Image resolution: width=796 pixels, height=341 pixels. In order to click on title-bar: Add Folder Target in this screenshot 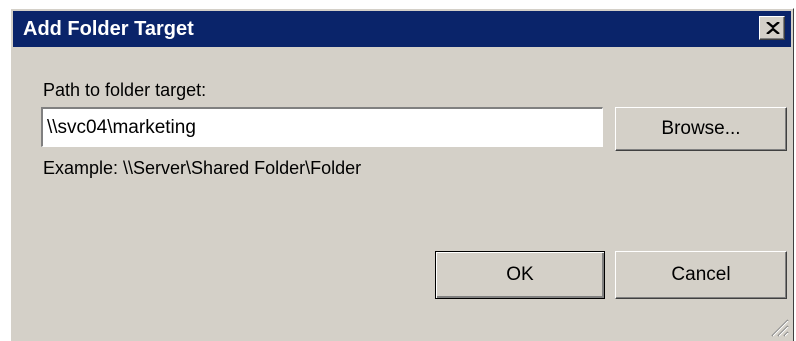, I will do `click(402, 29)`.